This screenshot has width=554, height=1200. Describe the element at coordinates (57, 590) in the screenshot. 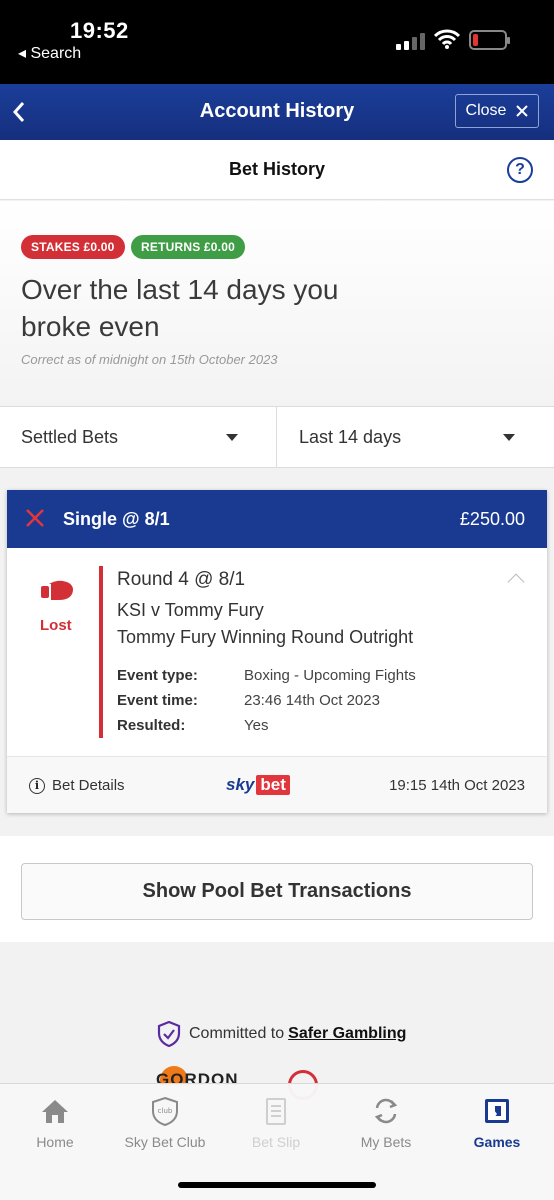

I see `boxing-glove-icon` at that location.